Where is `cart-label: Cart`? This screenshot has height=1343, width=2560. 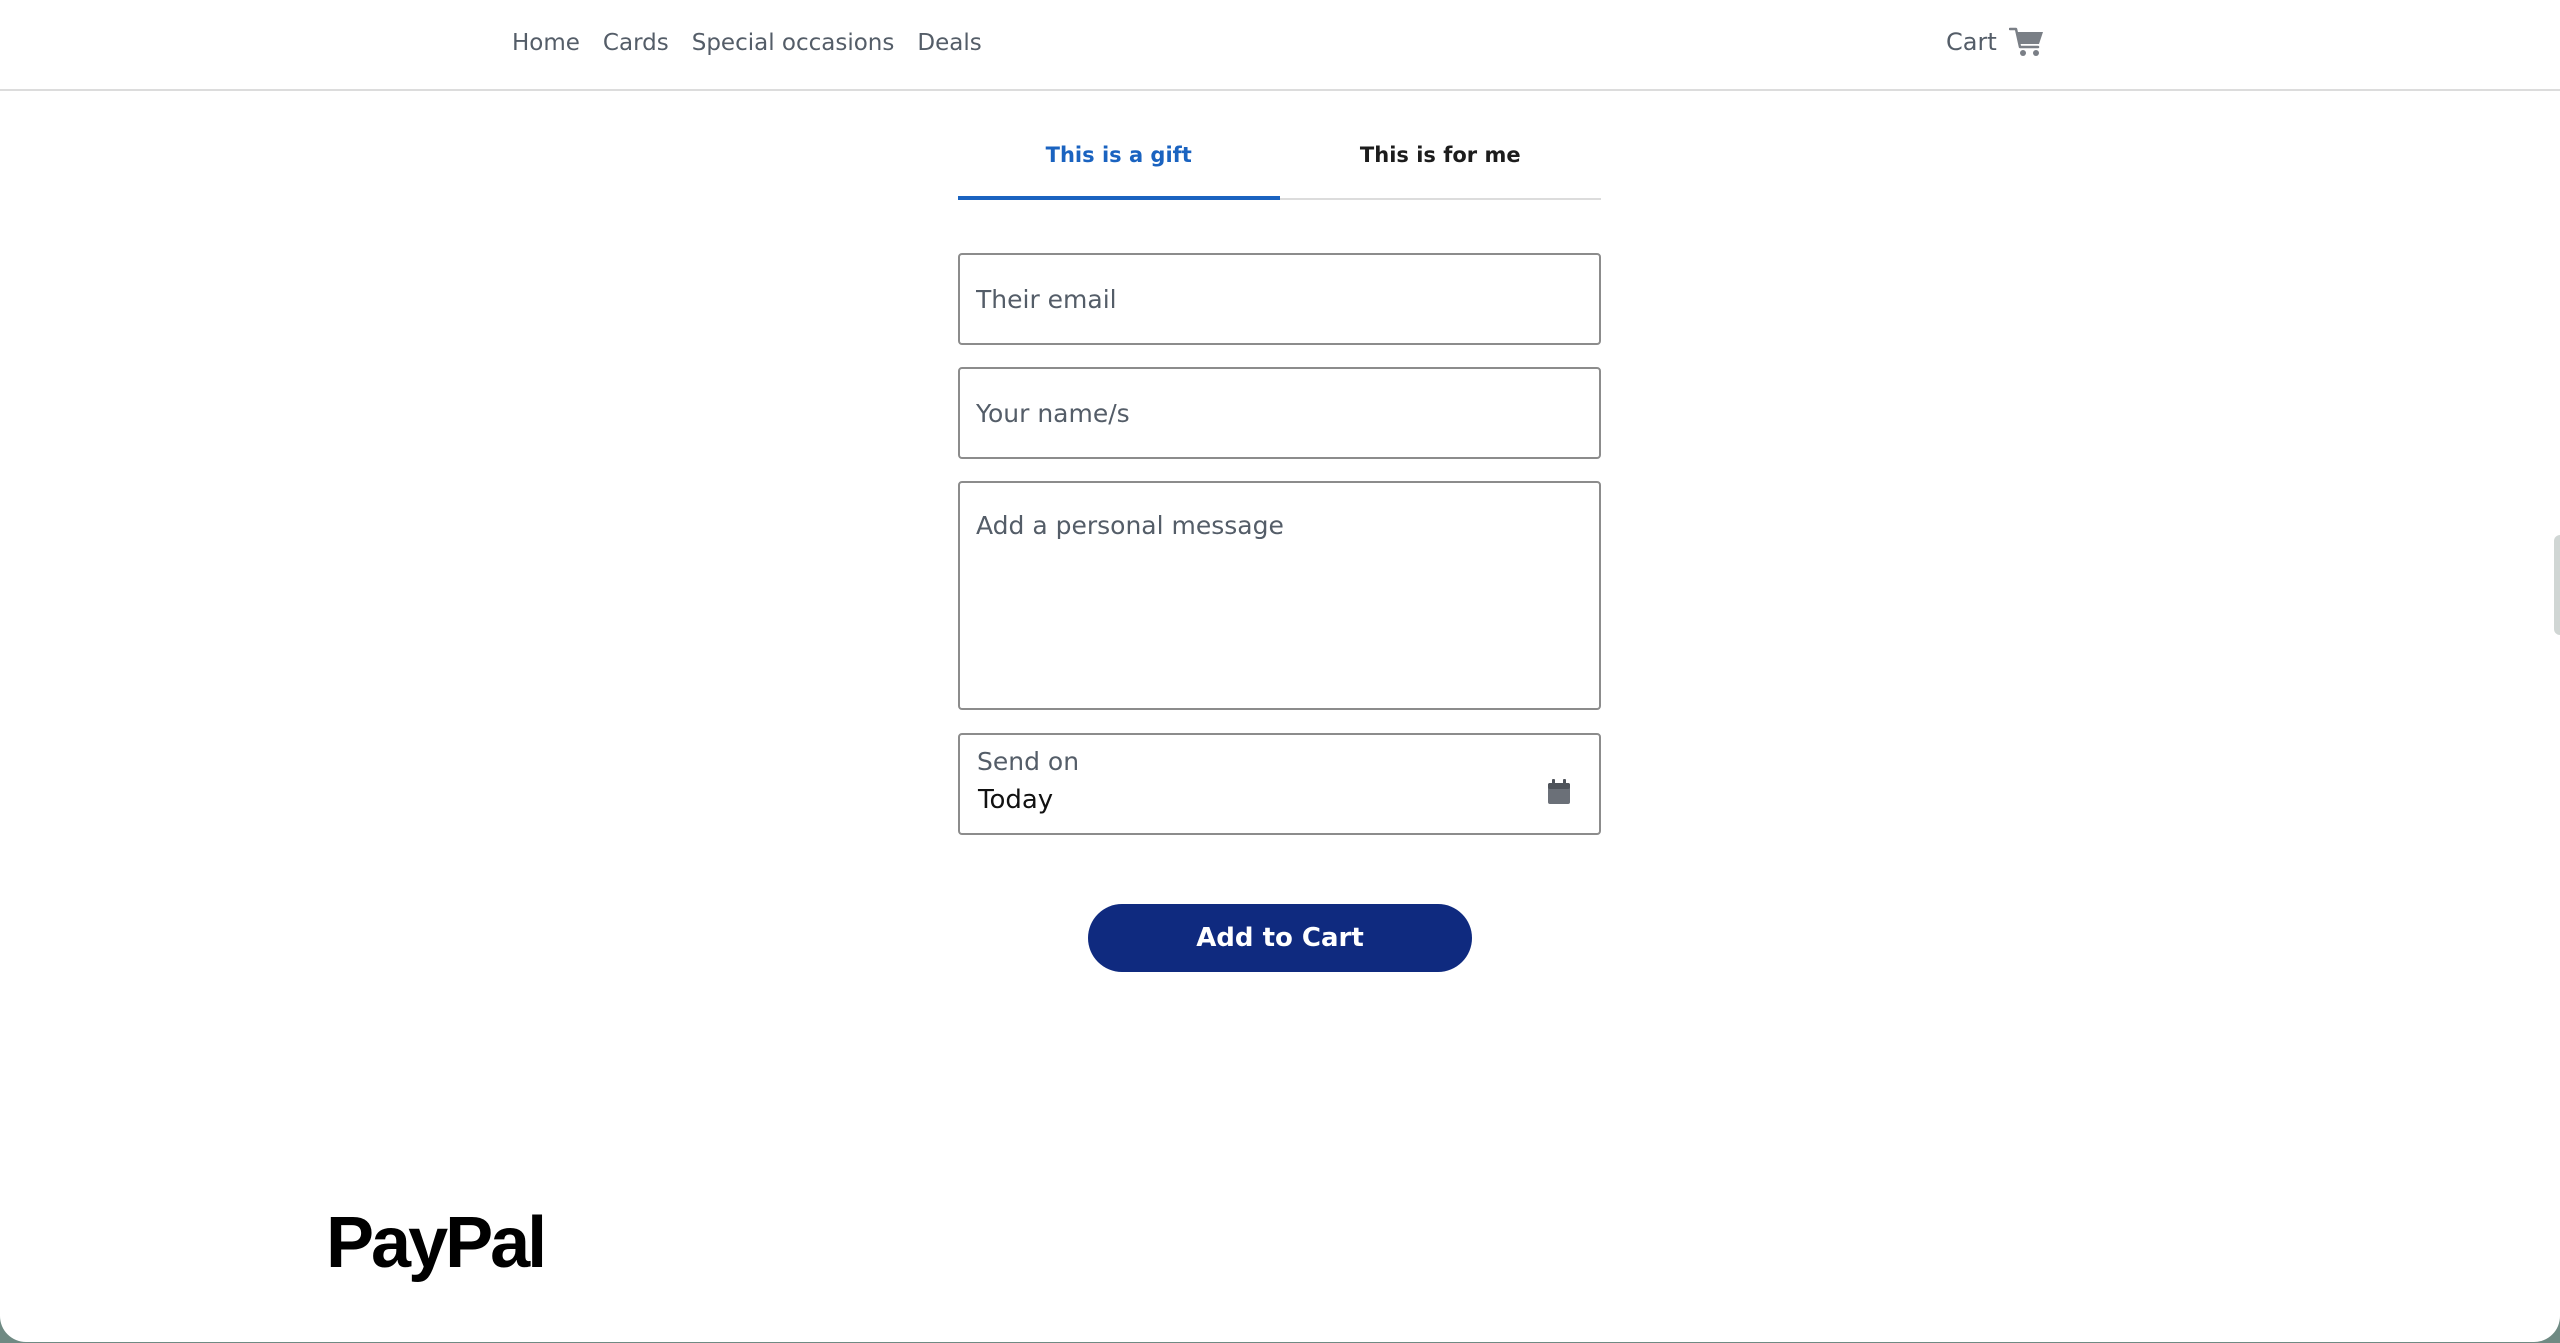 cart-label: Cart is located at coordinates (1971, 42).